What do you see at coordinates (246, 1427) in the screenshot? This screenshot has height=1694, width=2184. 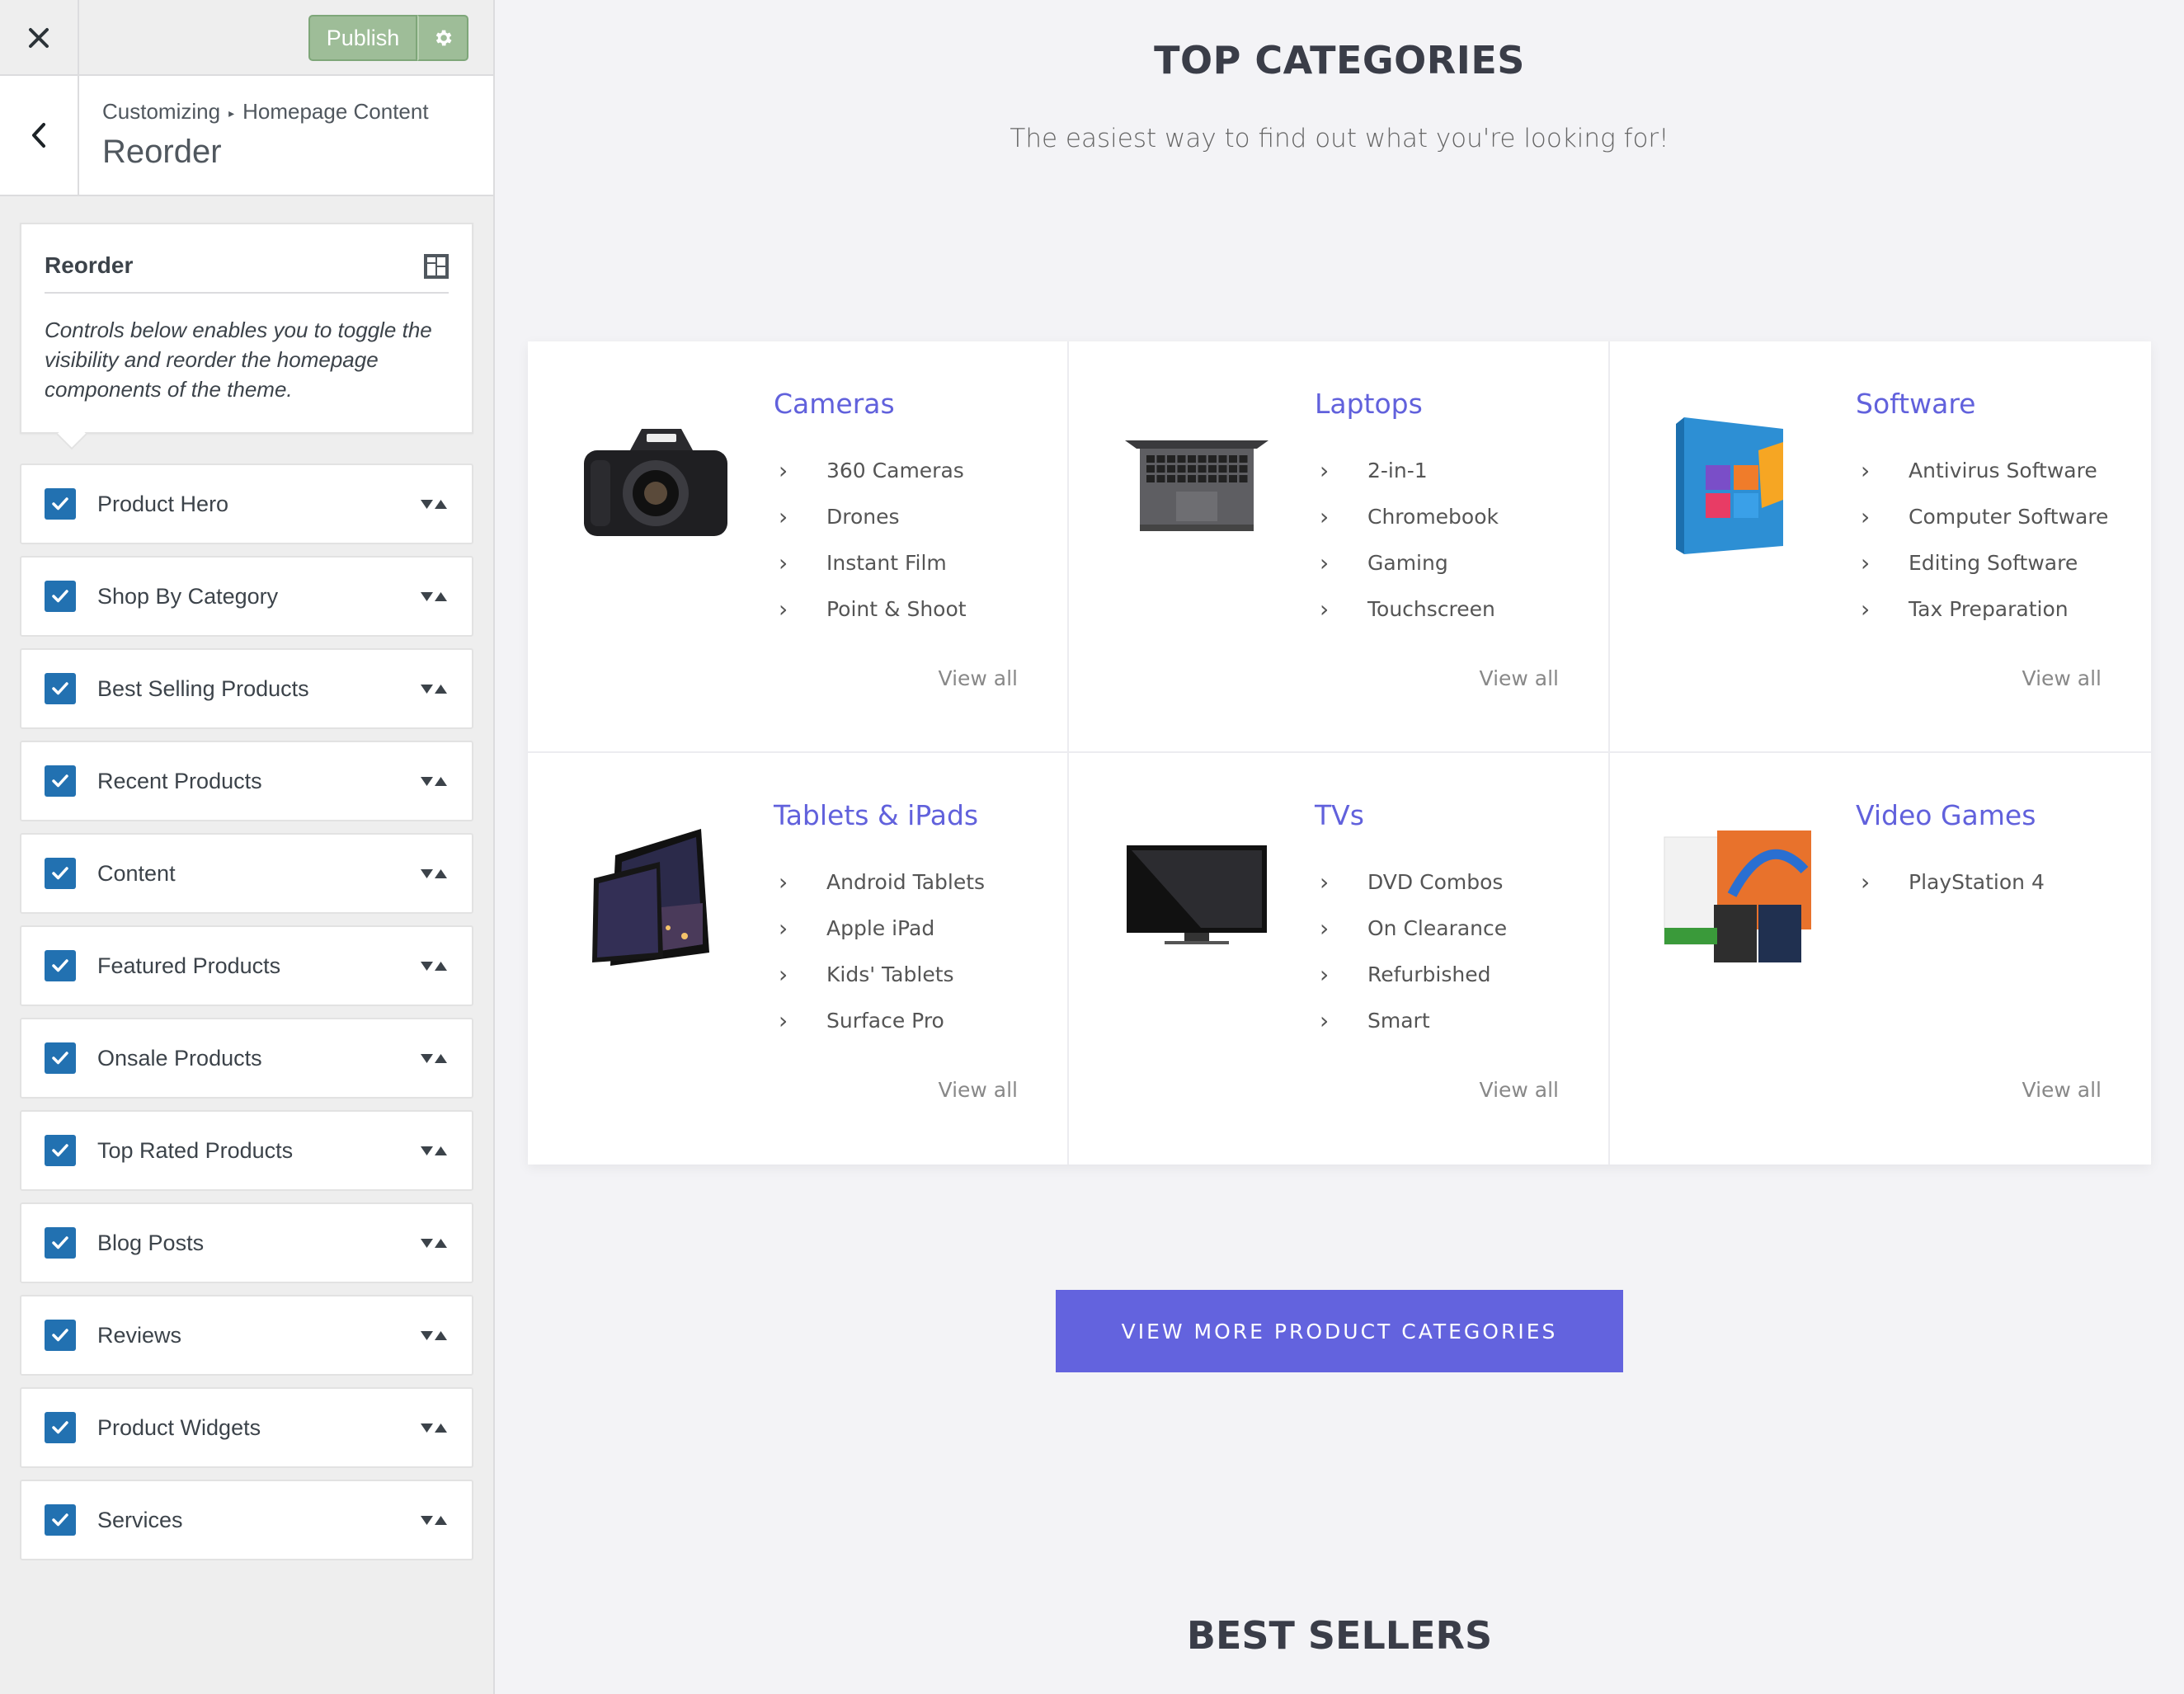 I see `reorder-item: Product Widgets` at bounding box center [246, 1427].